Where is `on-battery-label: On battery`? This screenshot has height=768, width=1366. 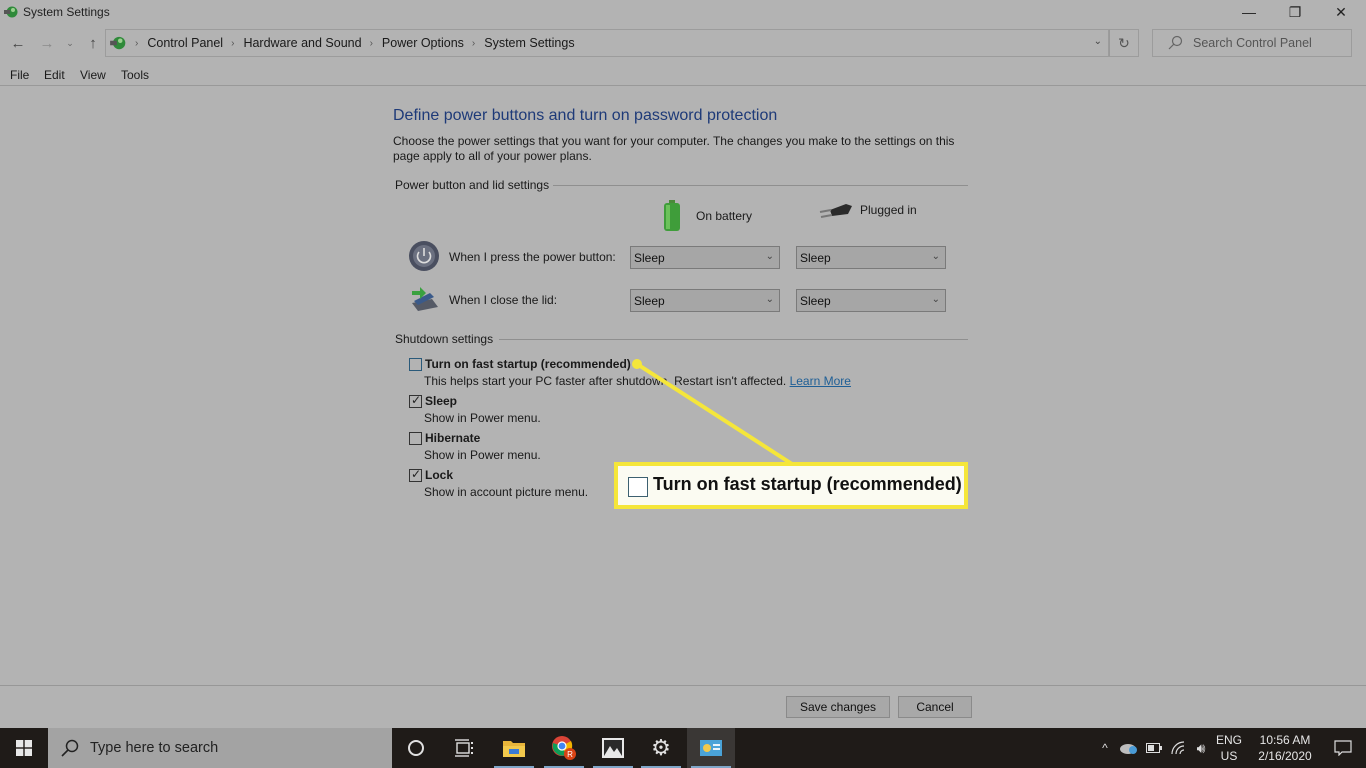 on-battery-label: On battery is located at coordinates (724, 216).